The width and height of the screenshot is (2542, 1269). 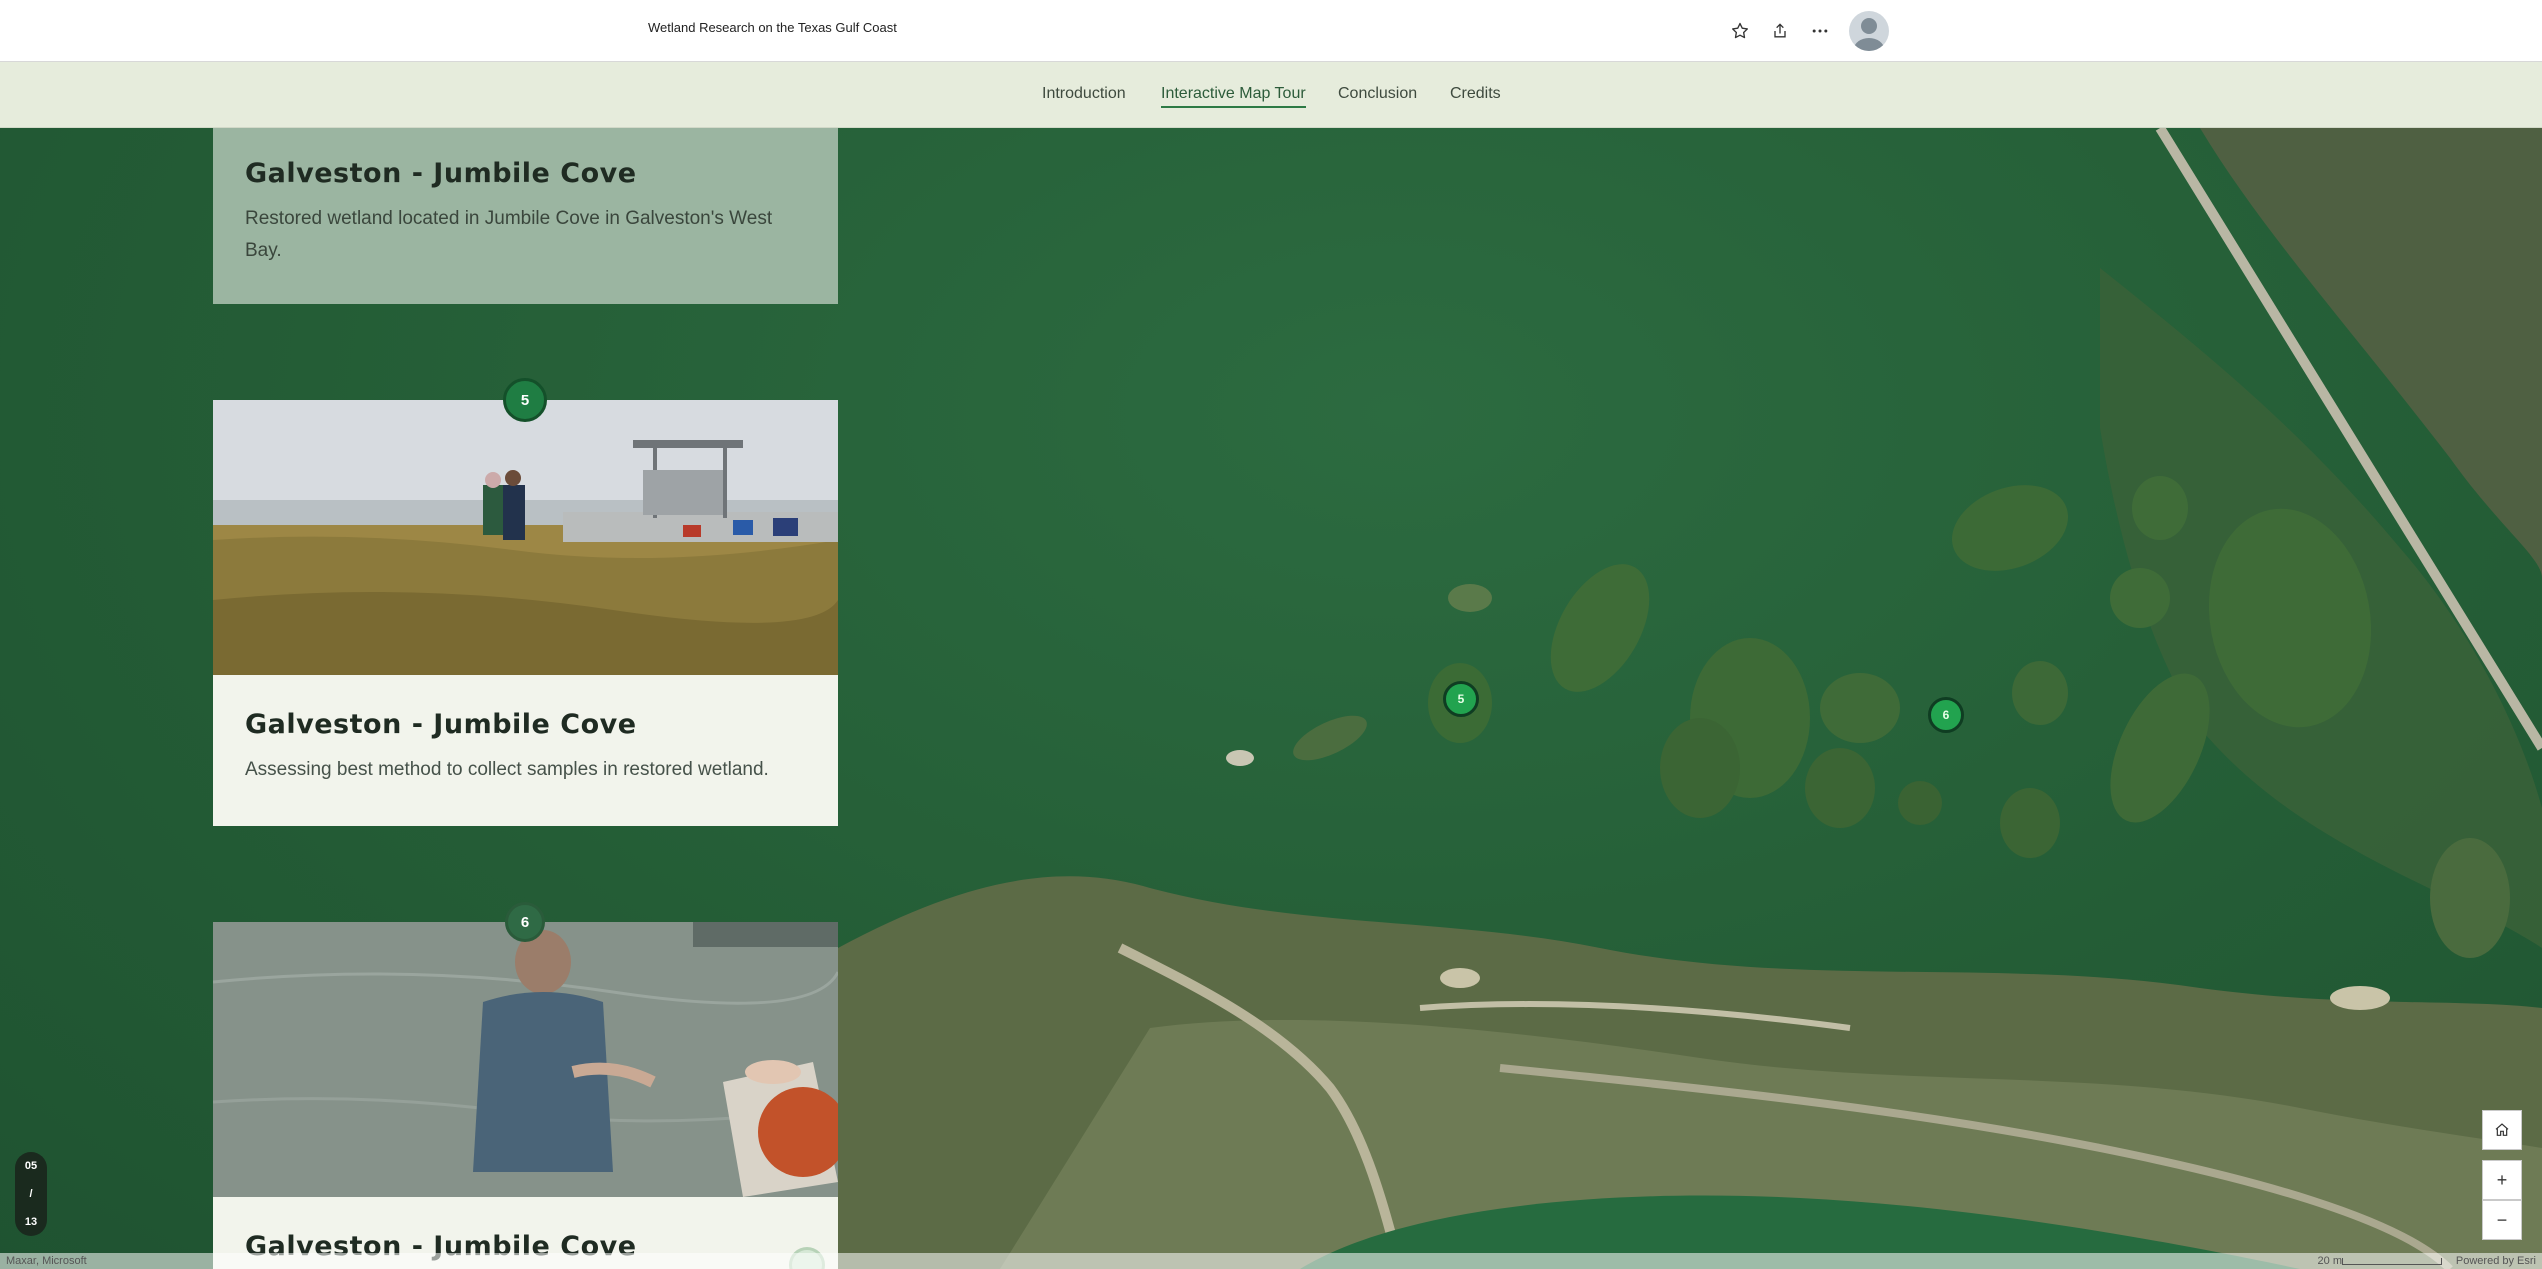 I want to click on map-attribution-bar: Maxar, Microsoft 20 m Powered by Esri, so click(x=1271, y=1261).